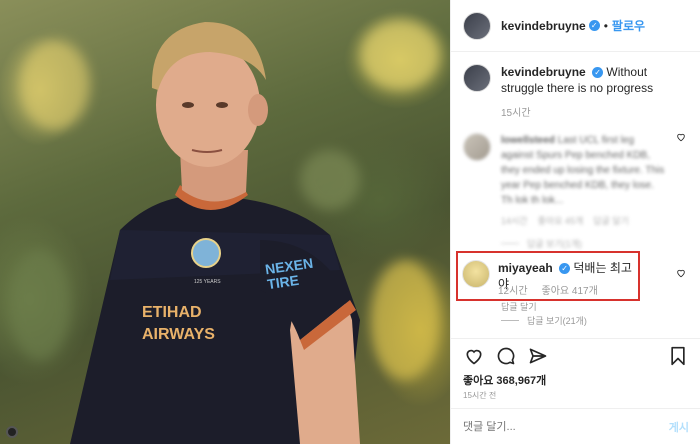  Describe the element at coordinates (477, 78) in the screenshot. I see `caption-avatar` at that location.